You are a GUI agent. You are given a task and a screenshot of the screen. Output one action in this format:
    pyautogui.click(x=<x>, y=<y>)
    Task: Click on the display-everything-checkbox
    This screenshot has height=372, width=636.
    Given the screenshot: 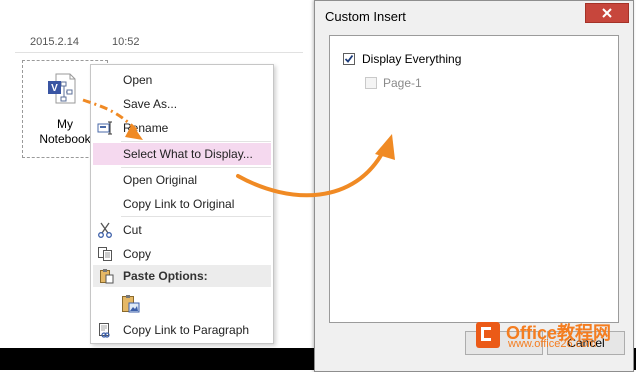 What is the action you would take?
    pyautogui.click(x=349, y=59)
    